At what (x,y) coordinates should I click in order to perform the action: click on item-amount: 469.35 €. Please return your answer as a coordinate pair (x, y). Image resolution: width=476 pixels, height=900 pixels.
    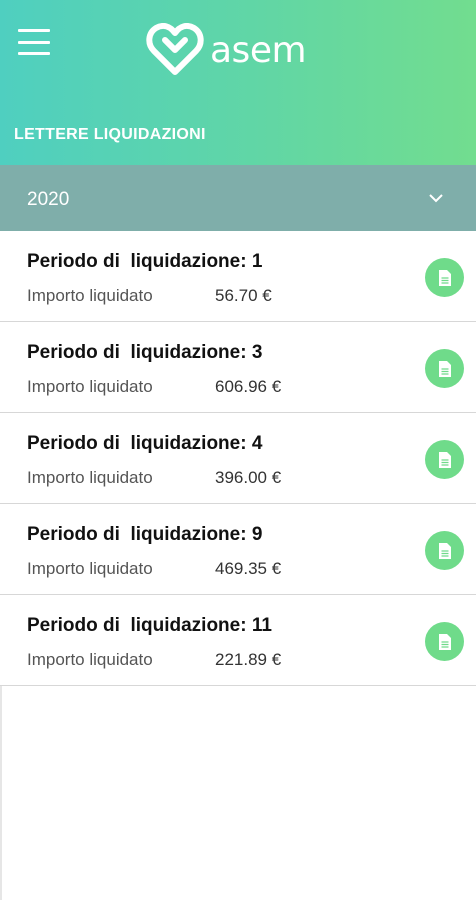
    Looking at the image, I should click on (248, 568).